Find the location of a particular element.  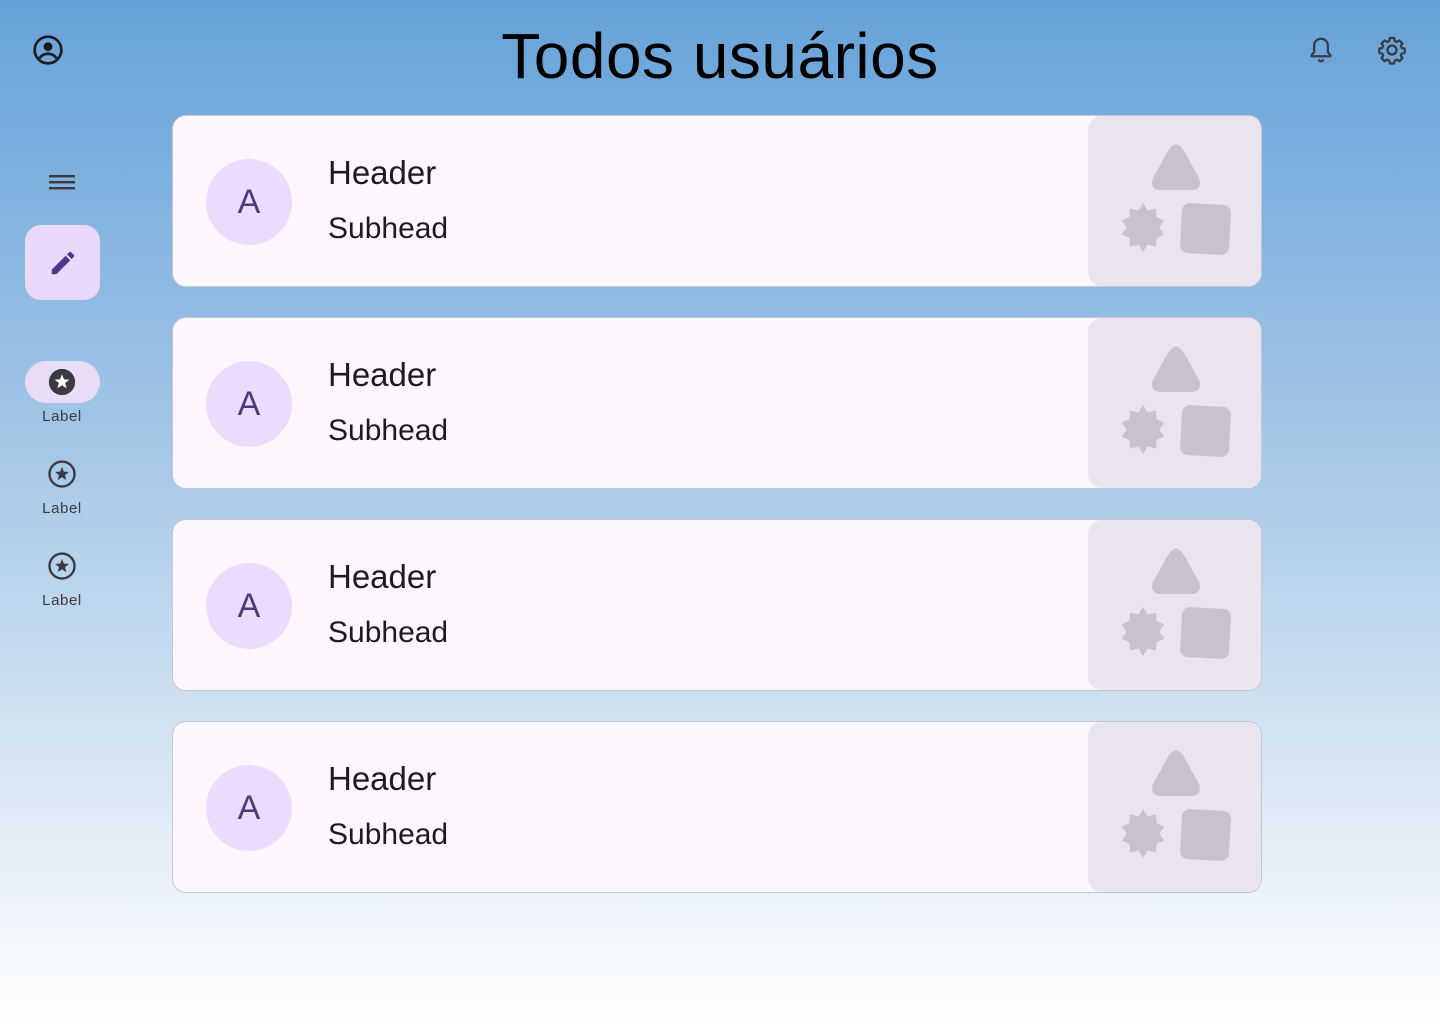

pencil-icon is located at coordinates (62, 262).